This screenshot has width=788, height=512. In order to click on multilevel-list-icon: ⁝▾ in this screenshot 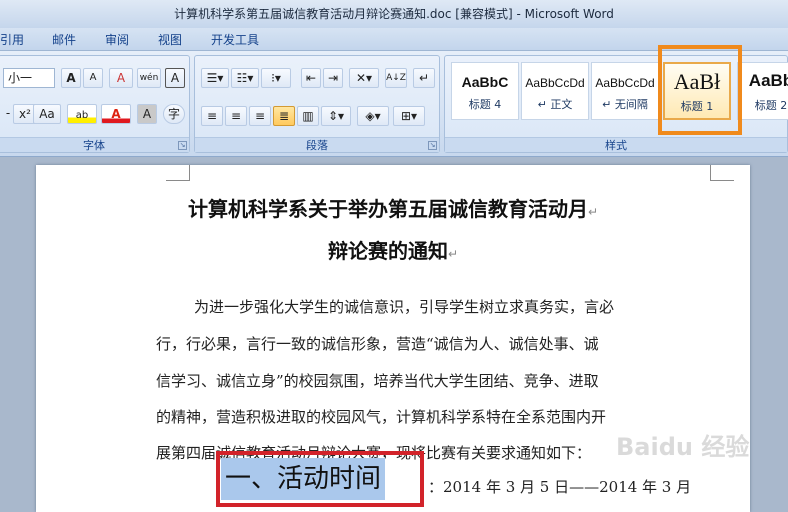, I will do `click(276, 78)`.